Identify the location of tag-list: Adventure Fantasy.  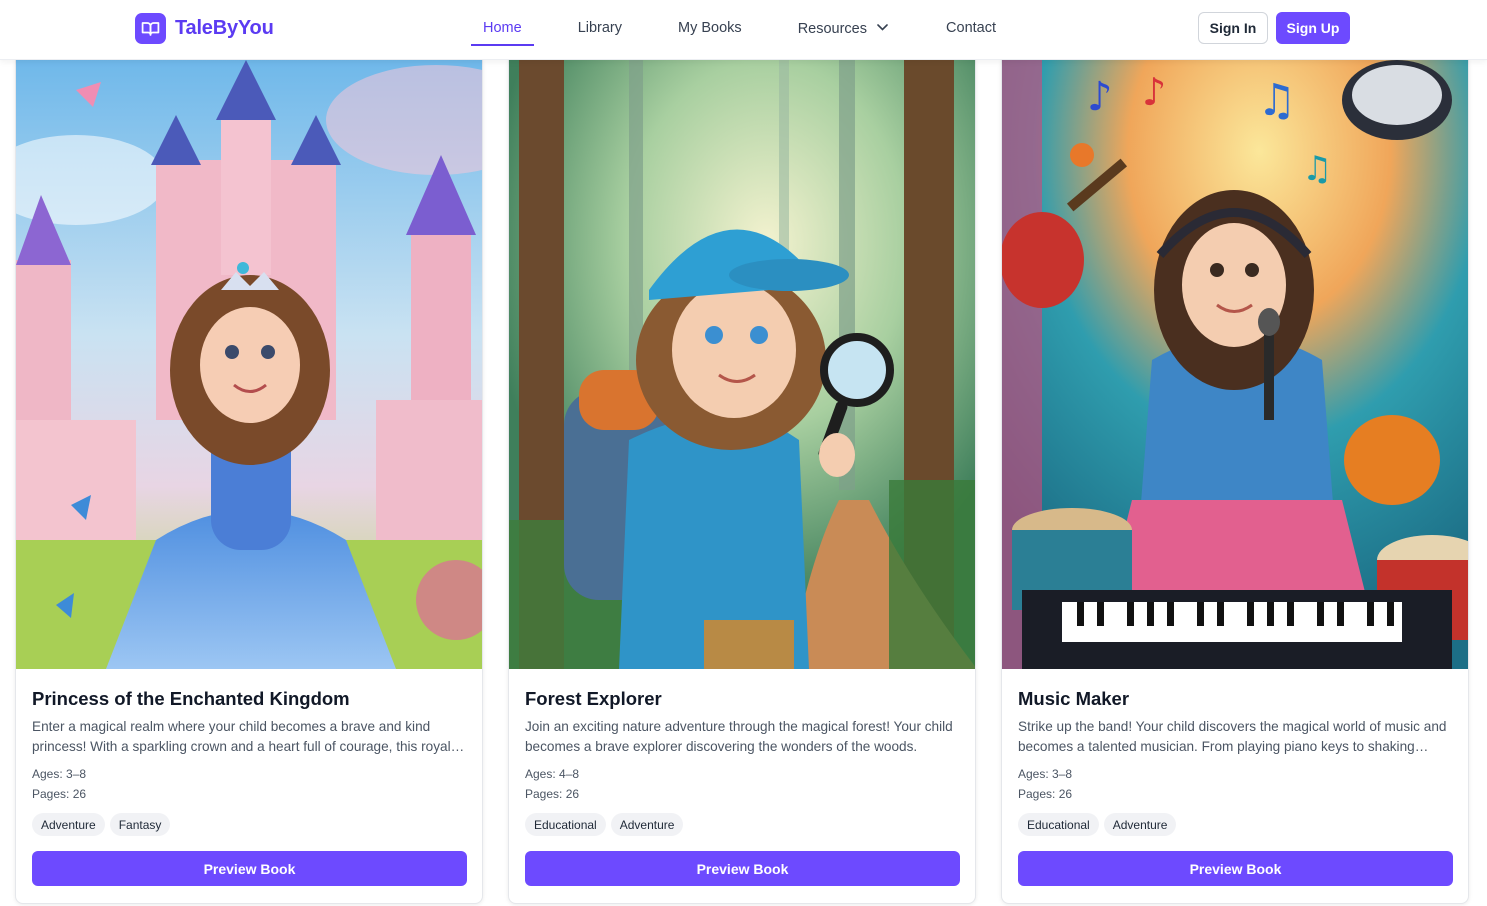
(101, 824).